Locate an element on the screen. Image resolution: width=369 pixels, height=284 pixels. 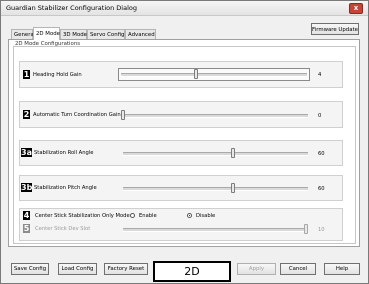
tab-3d-mode: 3D Mode is located at coordinates (73, 34).